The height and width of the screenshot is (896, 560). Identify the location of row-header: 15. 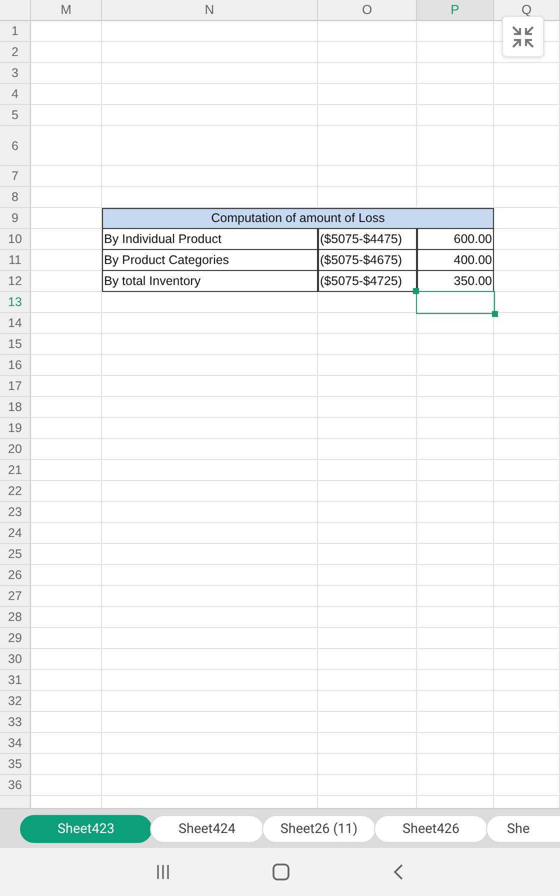
(15, 344).